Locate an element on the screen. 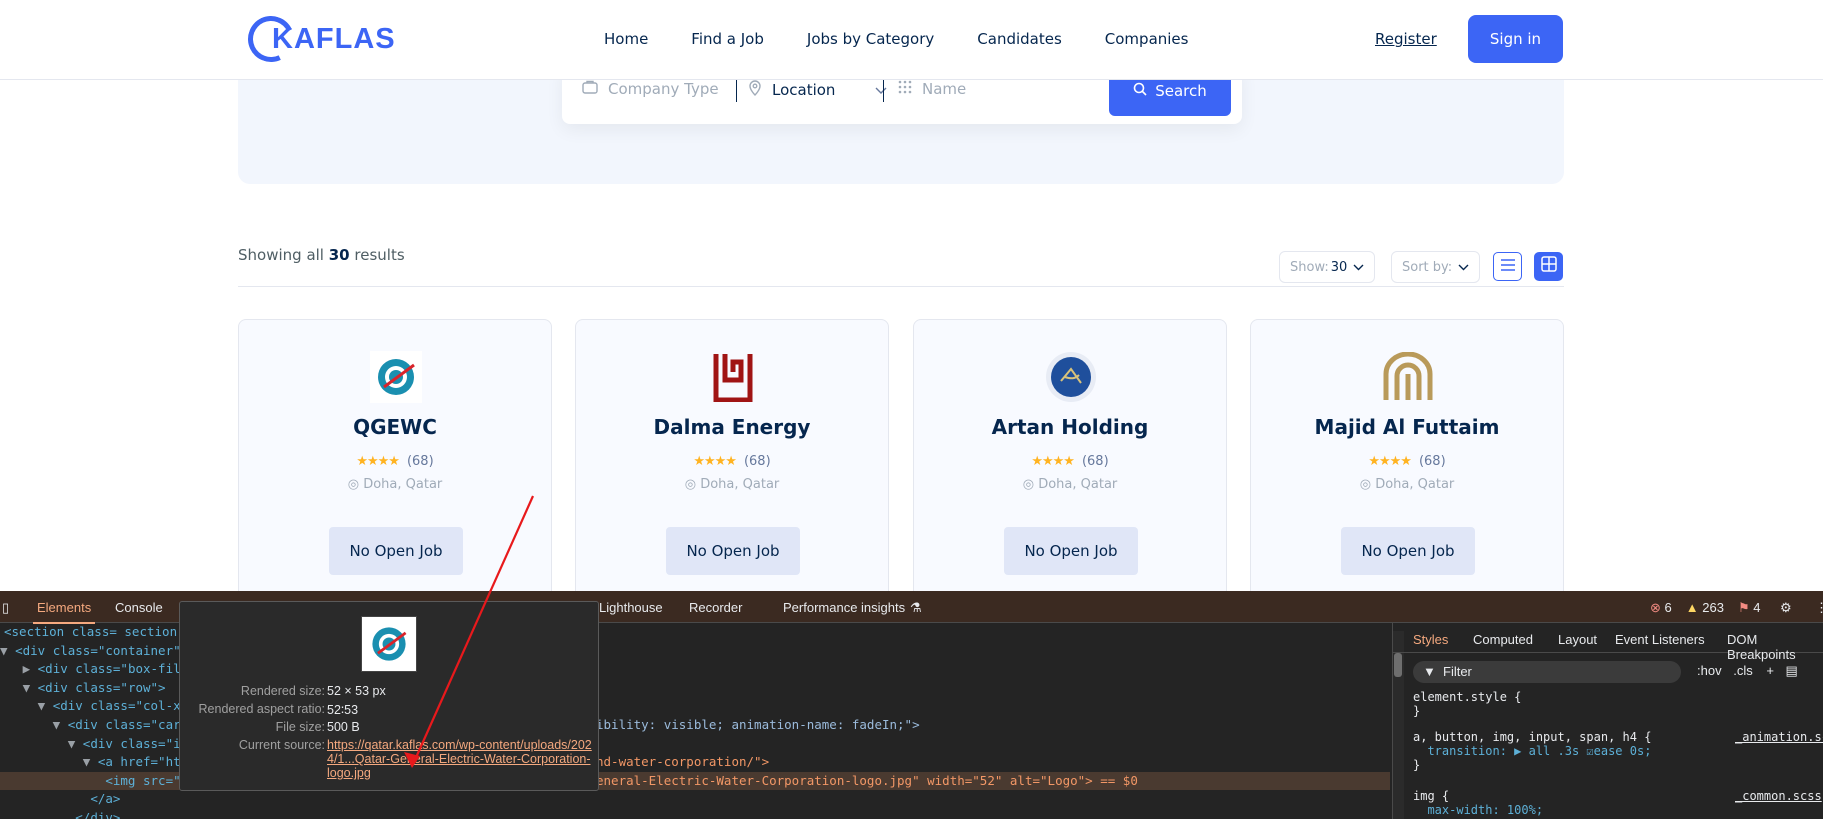 The height and width of the screenshot is (819, 1823). rule-source-link: _common.scss is located at coordinates (1778, 796).